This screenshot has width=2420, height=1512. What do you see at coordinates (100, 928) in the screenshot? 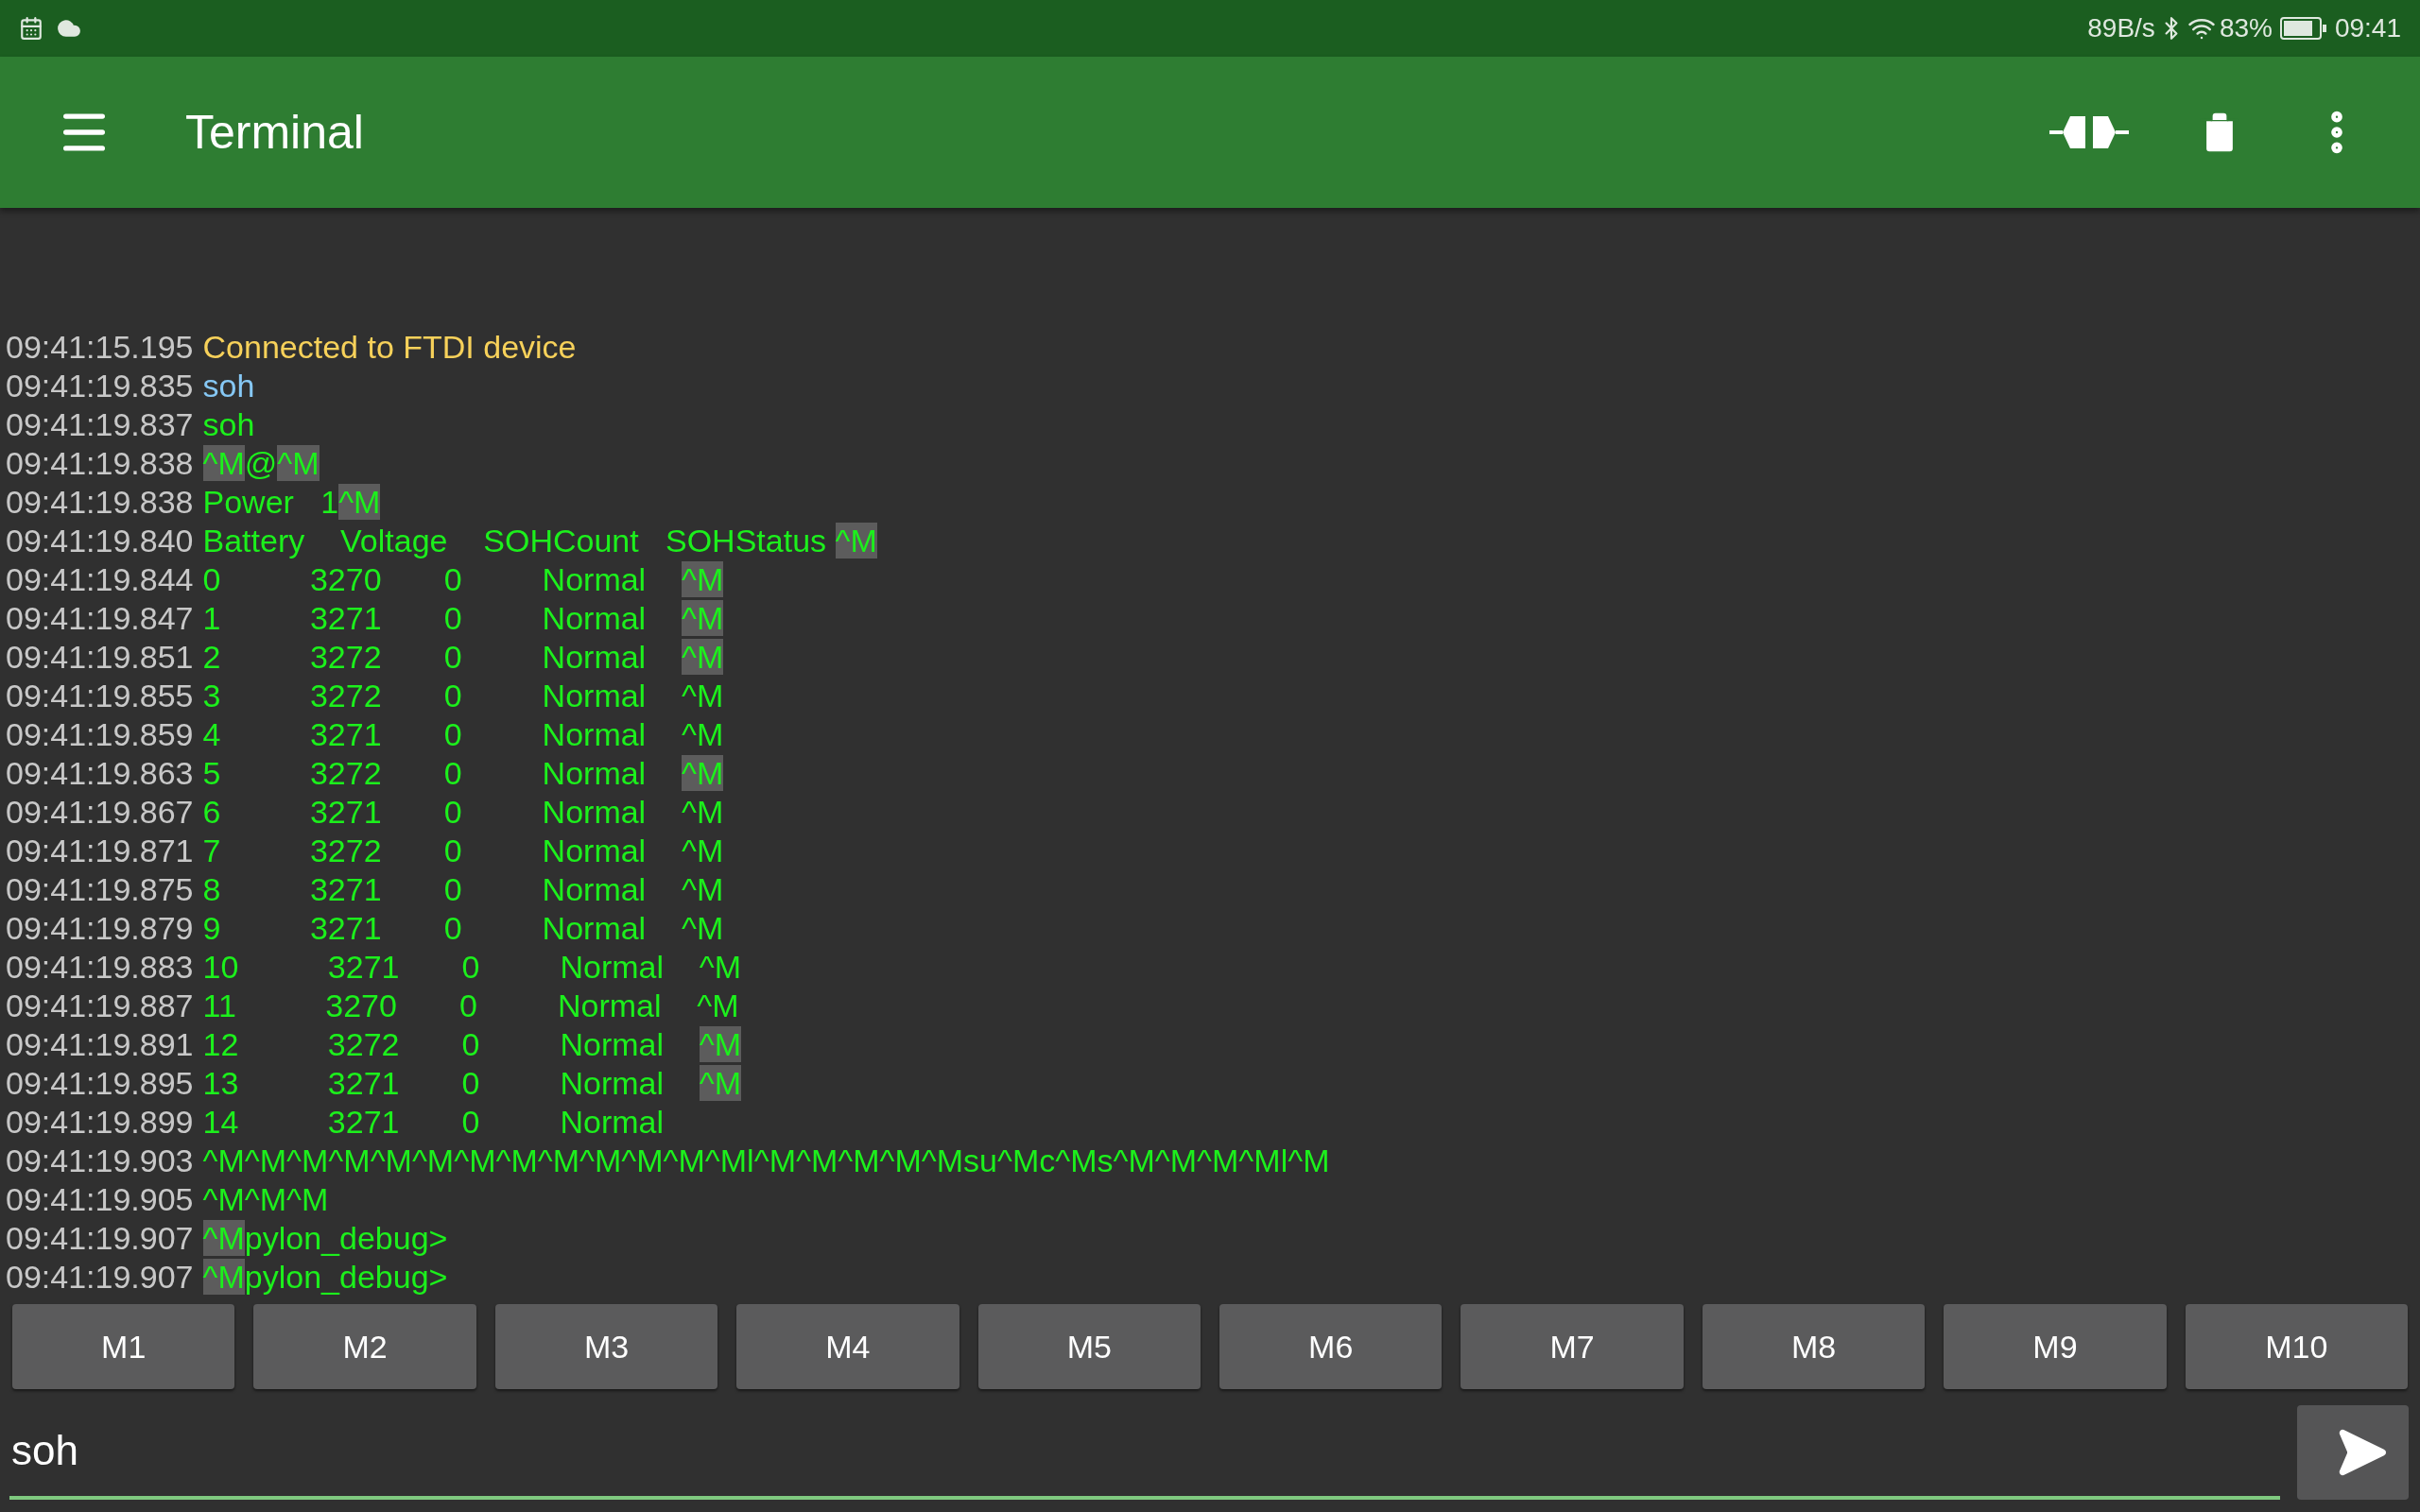
I see `timestamp: 09:41:19.879` at bounding box center [100, 928].